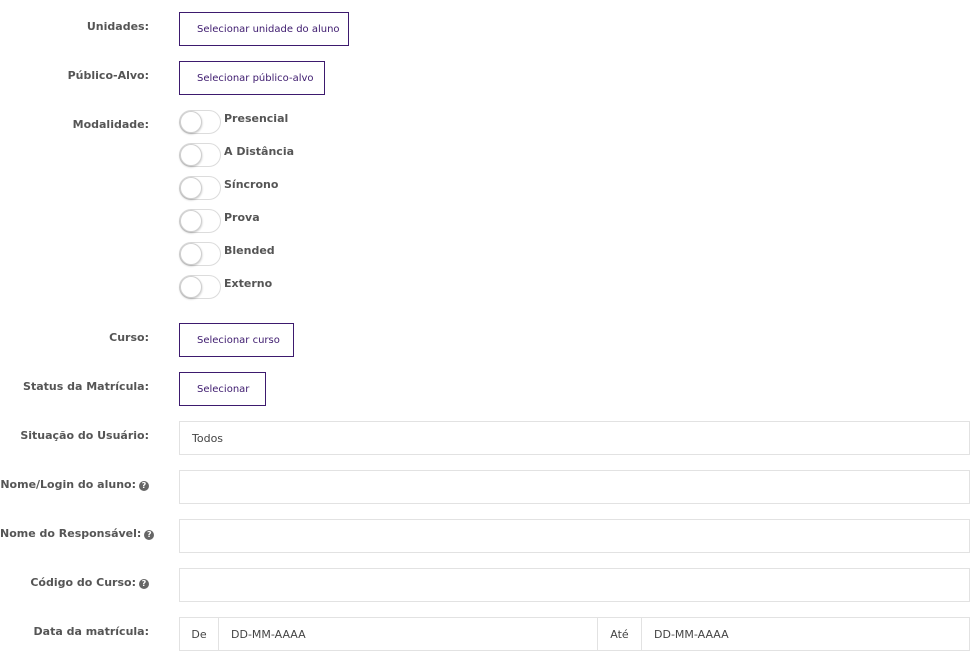 The height and width of the screenshot is (662, 970). Describe the element at coordinates (574, 536) in the screenshot. I see `nome-responsavel-input` at that location.